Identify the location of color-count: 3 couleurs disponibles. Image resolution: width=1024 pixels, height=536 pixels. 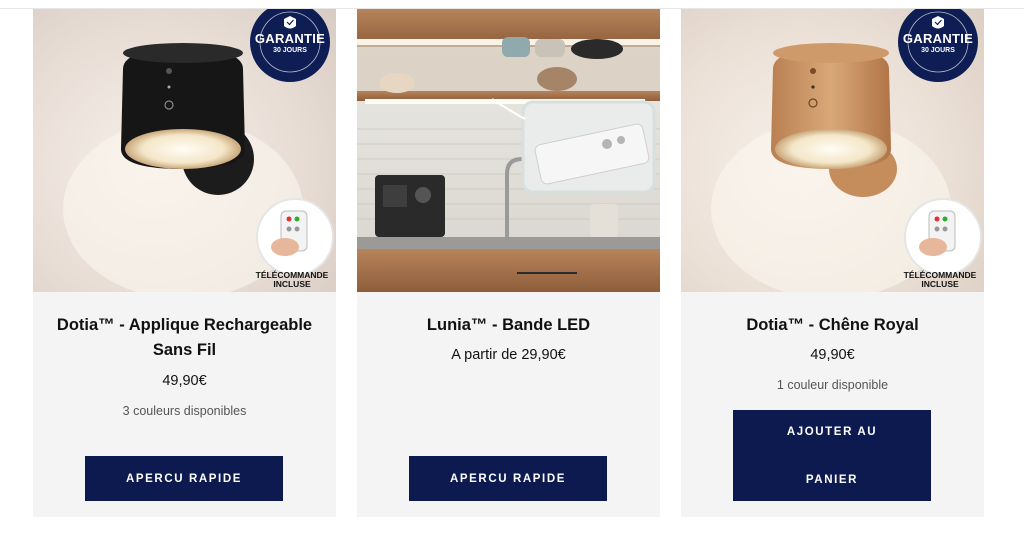
(184, 411).